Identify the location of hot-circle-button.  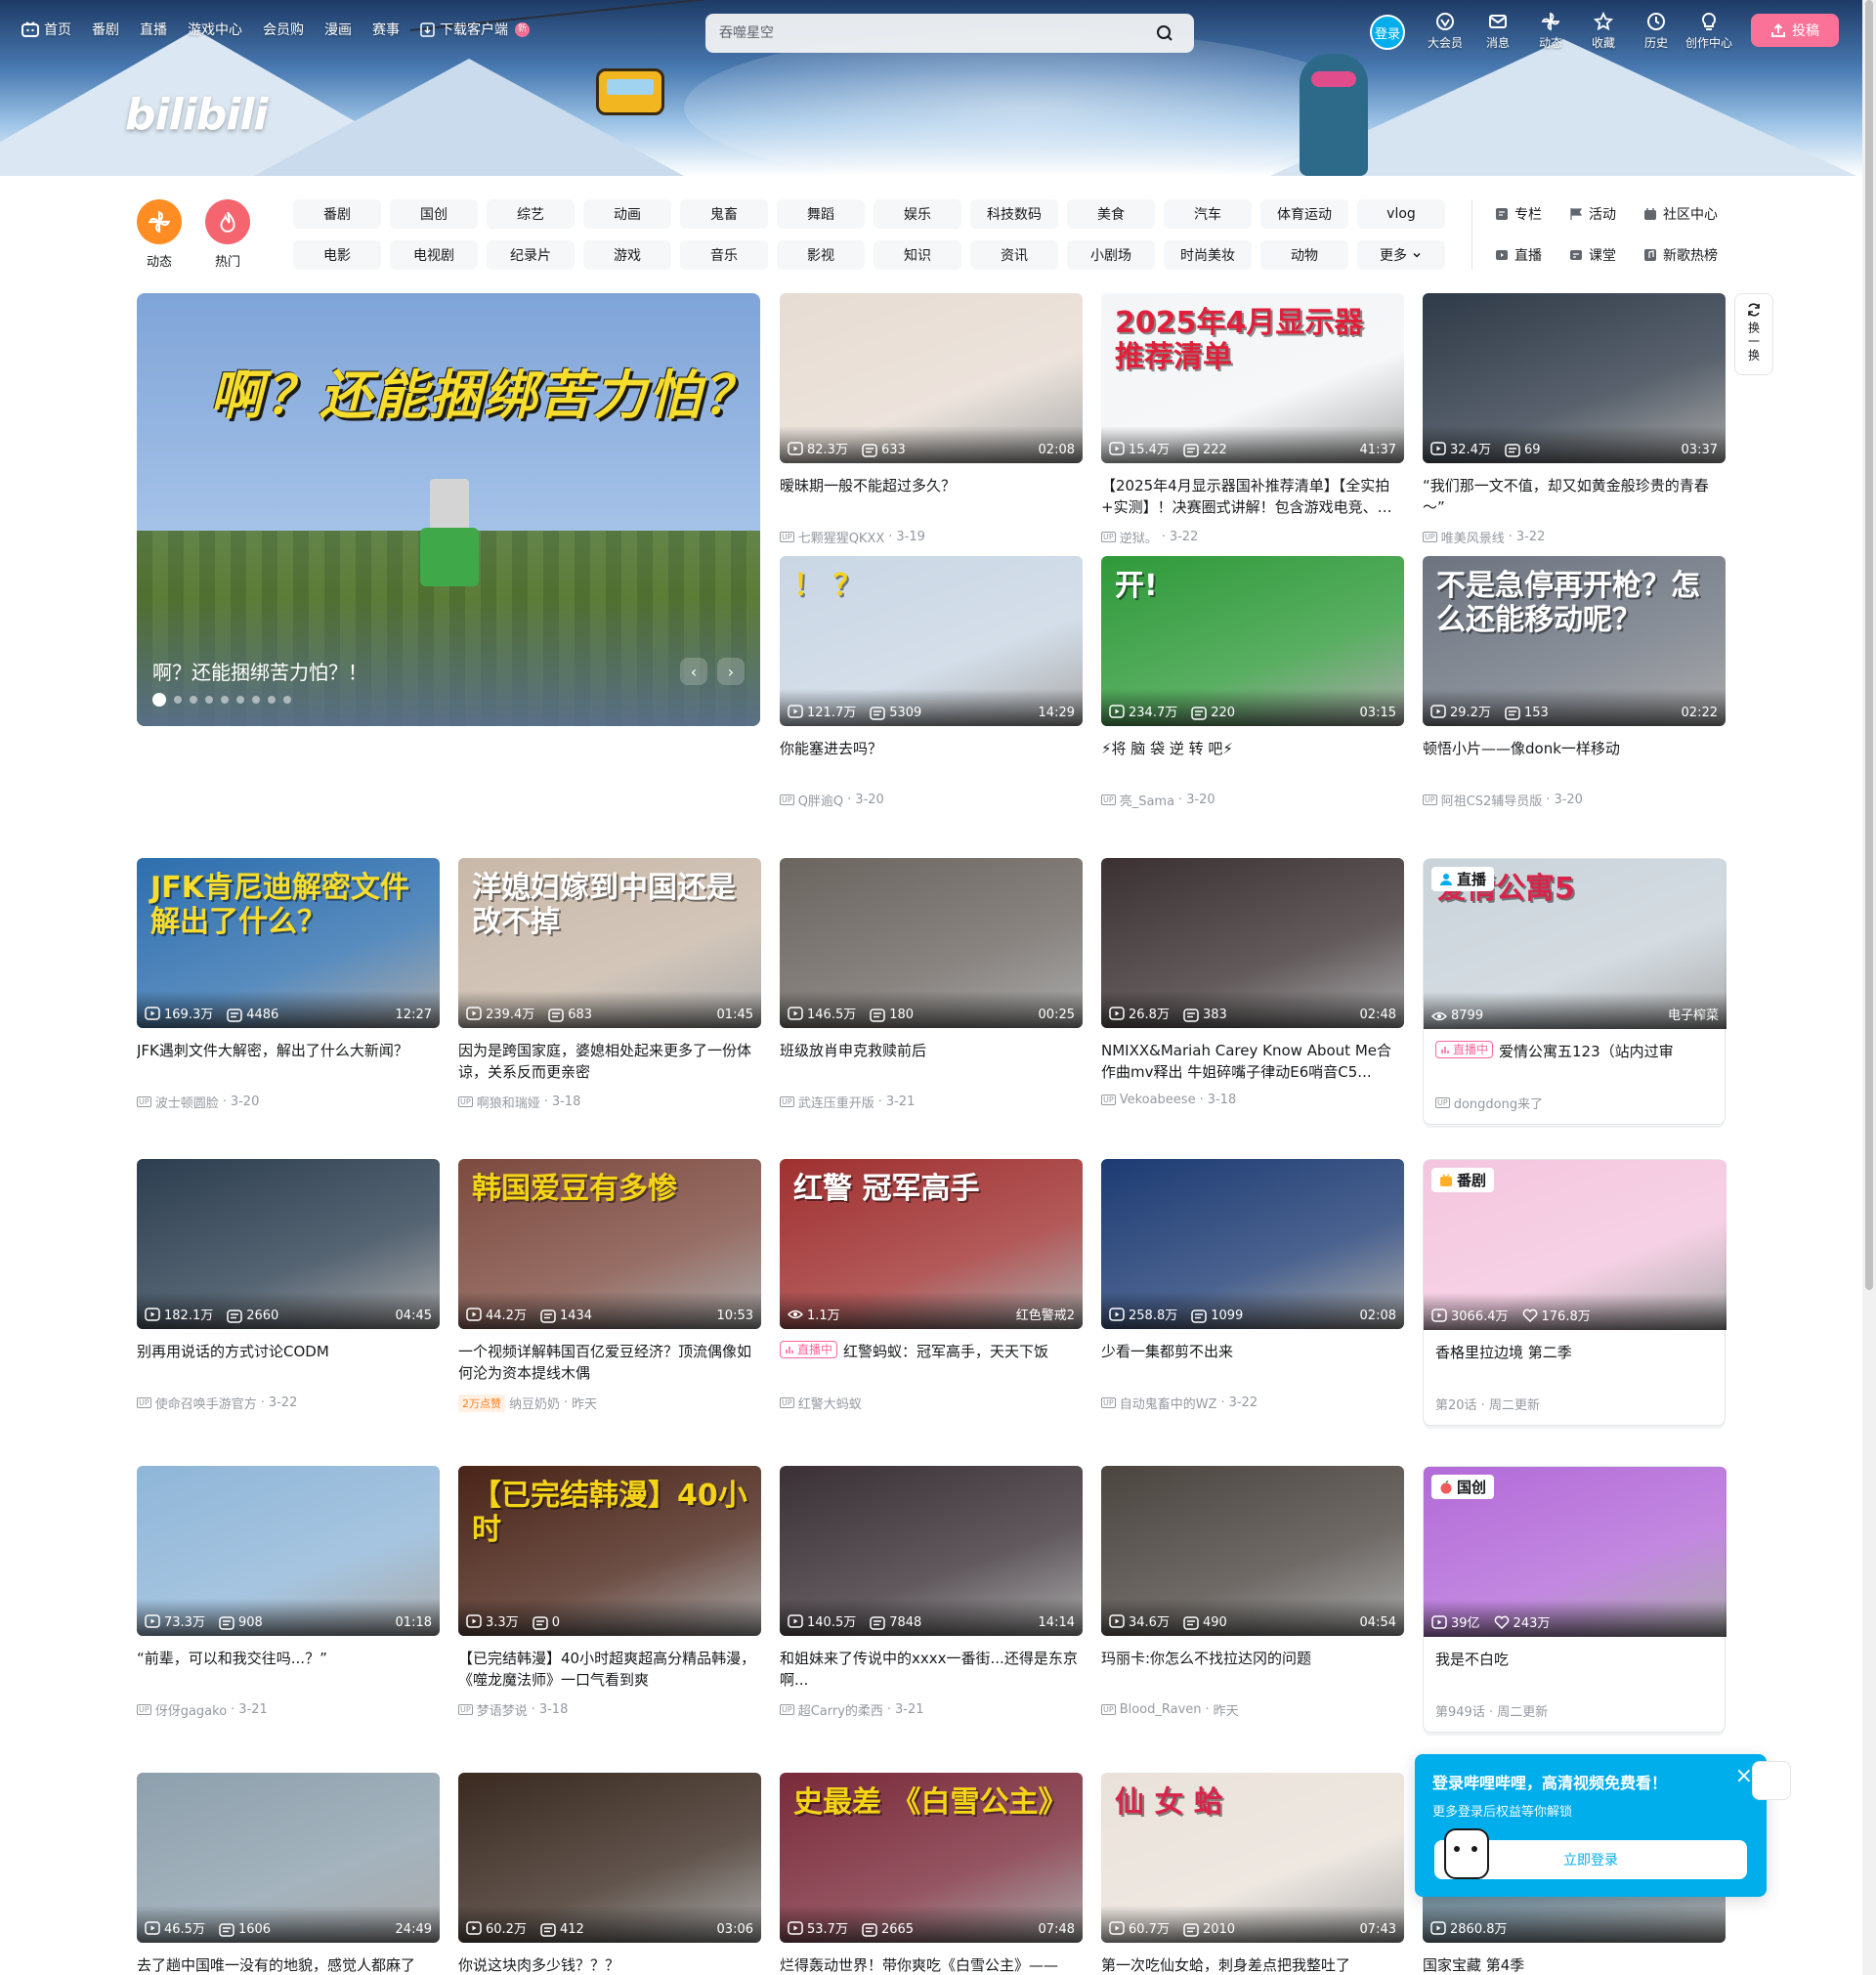
(227, 222).